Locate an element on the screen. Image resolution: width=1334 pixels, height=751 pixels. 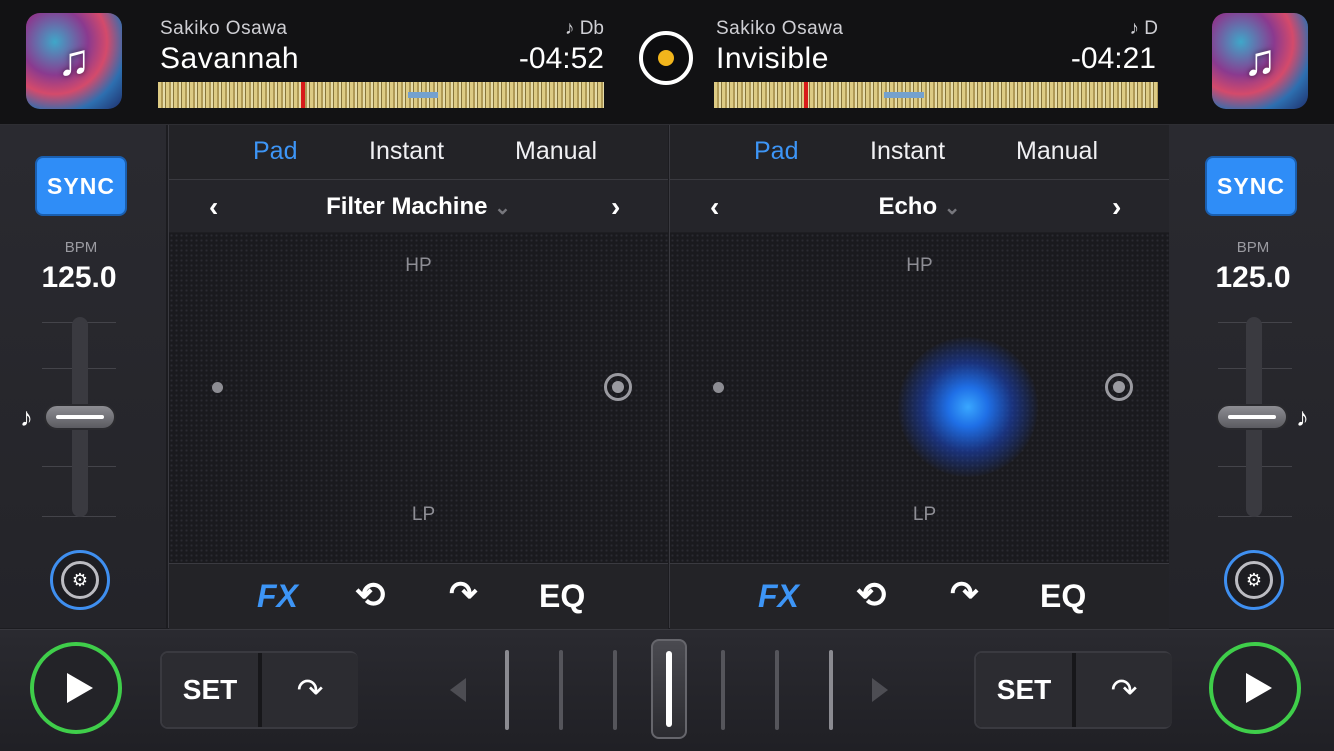
deck-a-play-button is located at coordinates (76, 688).